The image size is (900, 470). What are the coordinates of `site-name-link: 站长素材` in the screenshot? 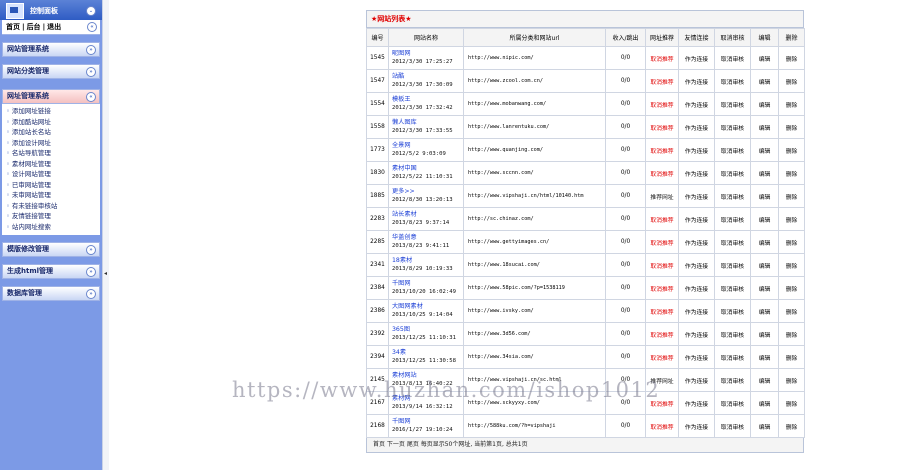 It's located at (427, 215).